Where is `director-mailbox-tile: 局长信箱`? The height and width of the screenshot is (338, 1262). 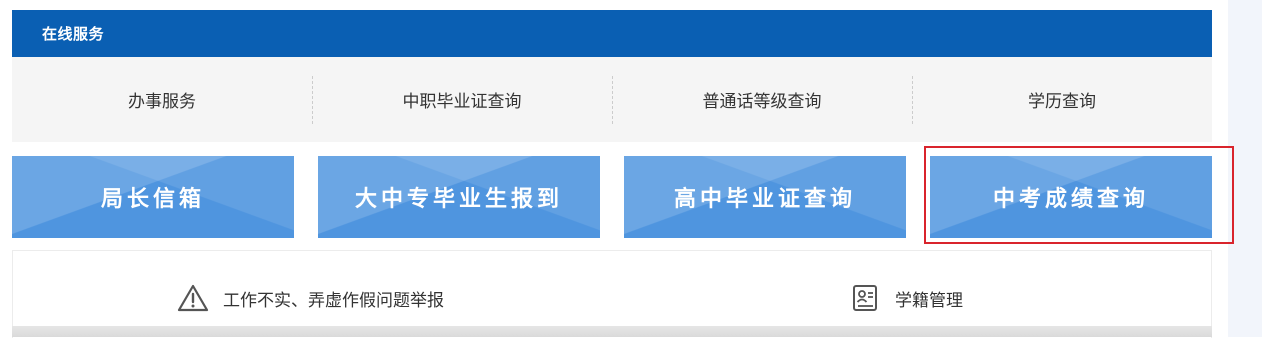
director-mailbox-tile: 局长信箱 is located at coordinates (153, 197).